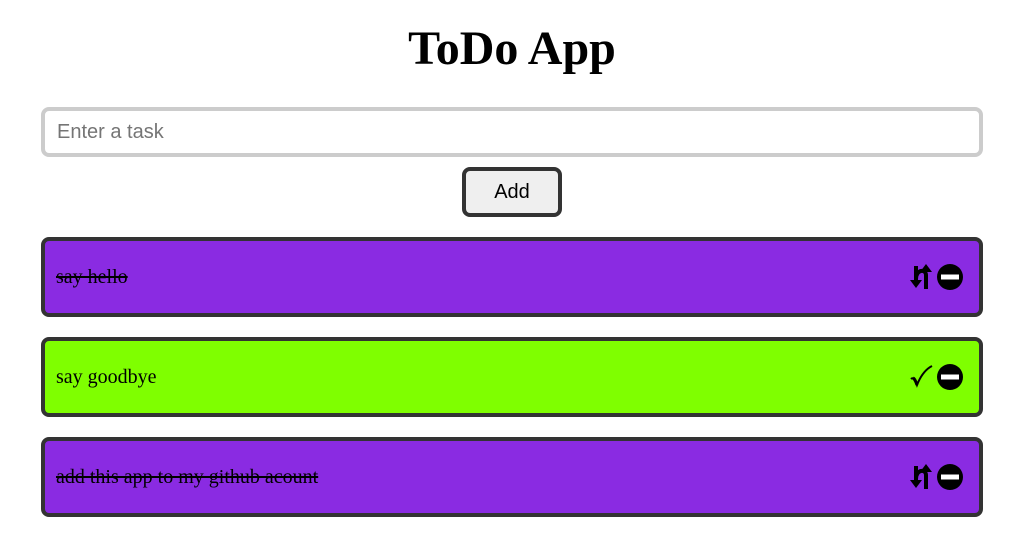  I want to click on task-text: add this app to my github acount, so click(481, 477).